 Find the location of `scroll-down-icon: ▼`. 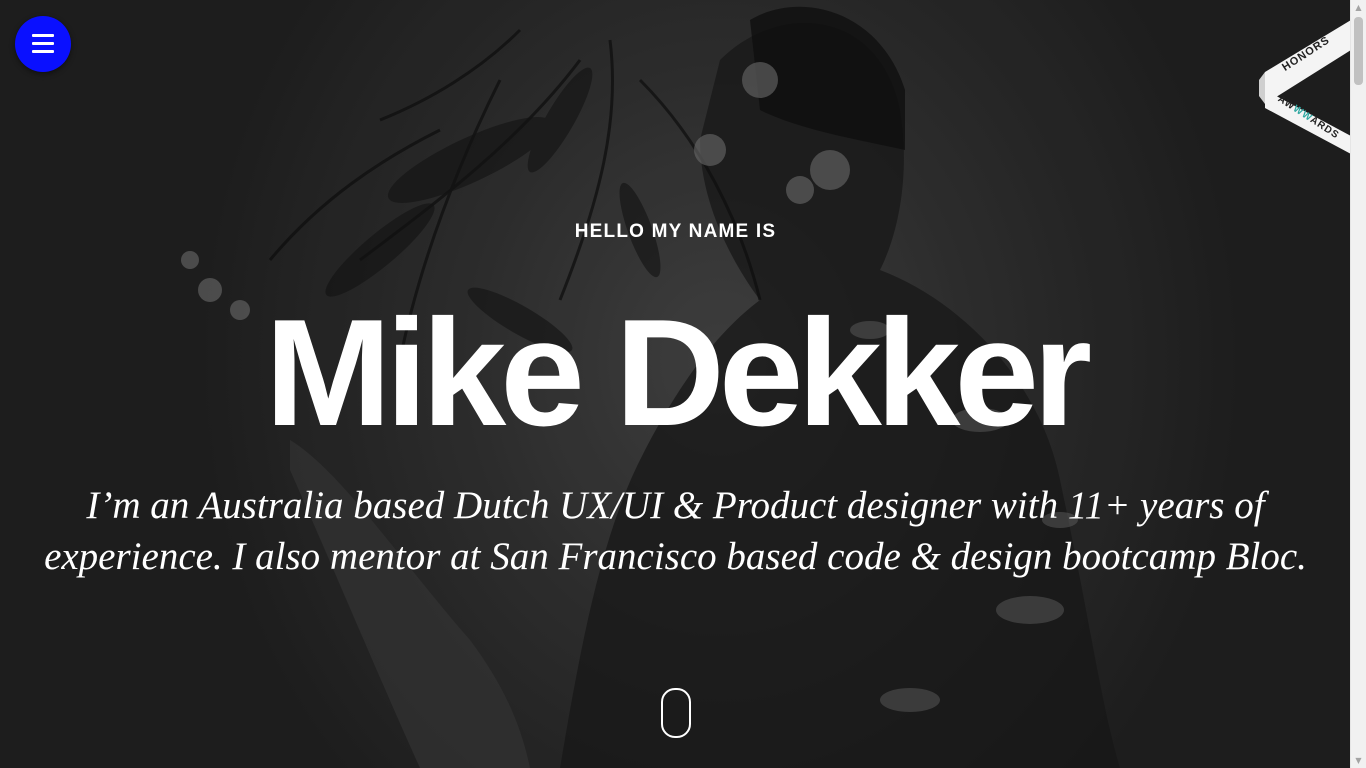

scroll-down-icon: ▼ is located at coordinates (1358, 760).